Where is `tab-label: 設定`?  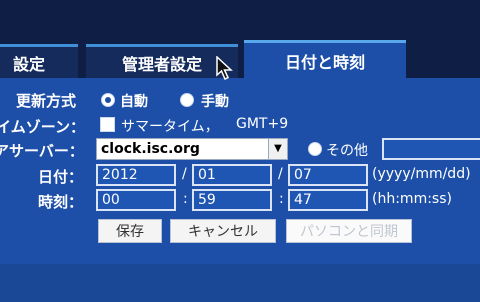
tab-label: 設定 is located at coordinates (28, 64).